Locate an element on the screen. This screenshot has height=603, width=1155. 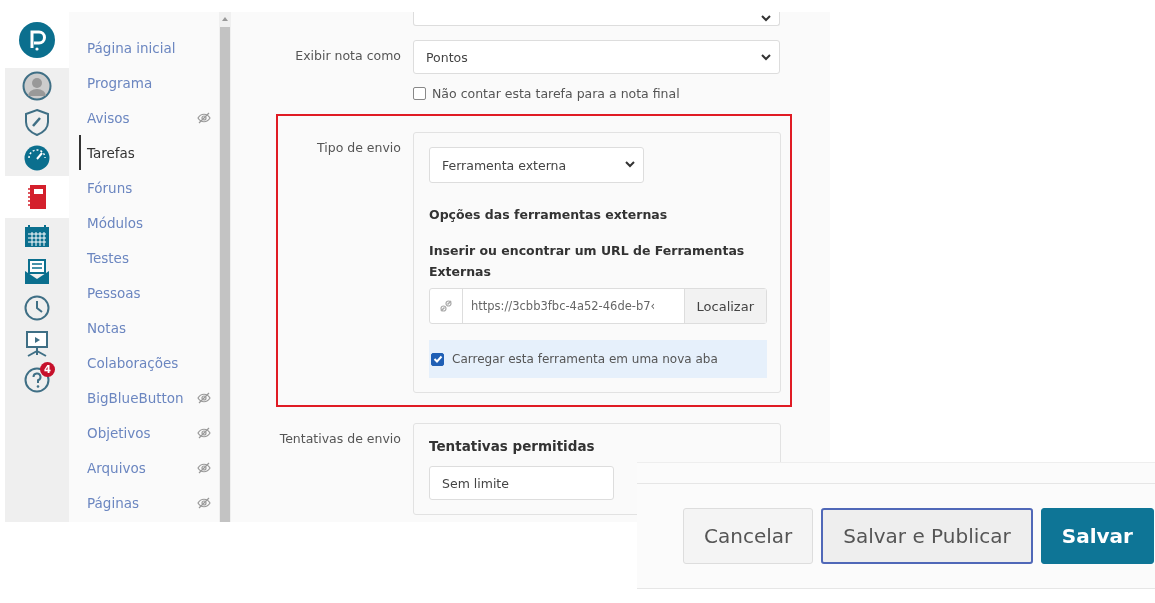
user-avatar-icon is located at coordinates (37, 86).